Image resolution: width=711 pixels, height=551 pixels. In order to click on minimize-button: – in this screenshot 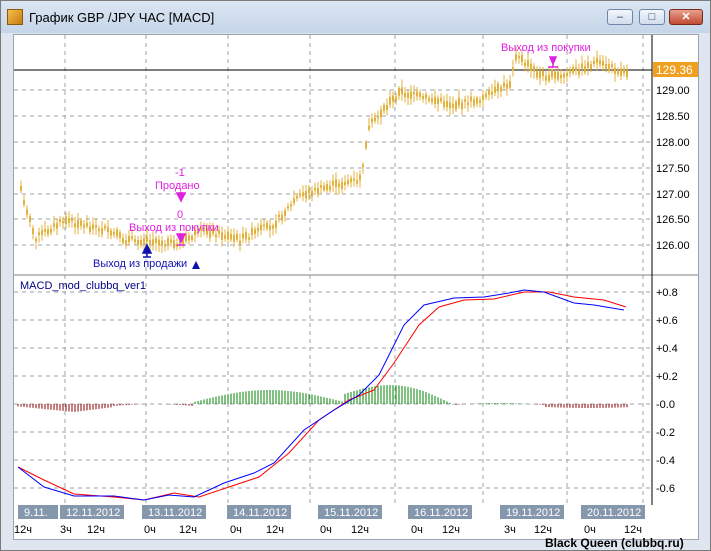, I will do `click(620, 17)`.